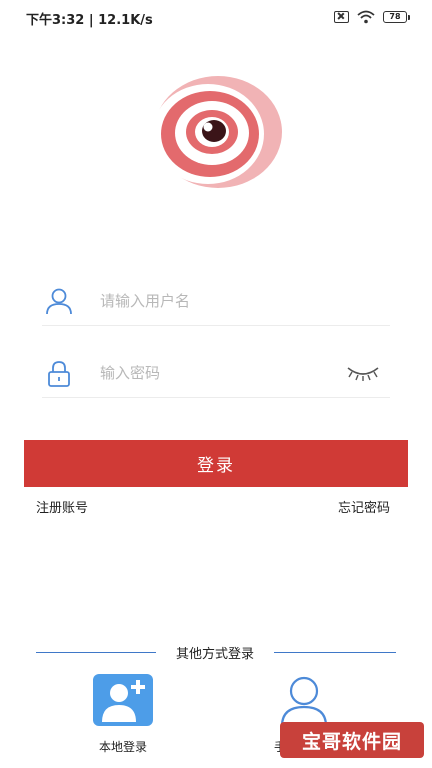 The width and height of the screenshot is (432, 768). What do you see at coordinates (59, 374) in the screenshot?
I see `lock-icon` at bounding box center [59, 374].